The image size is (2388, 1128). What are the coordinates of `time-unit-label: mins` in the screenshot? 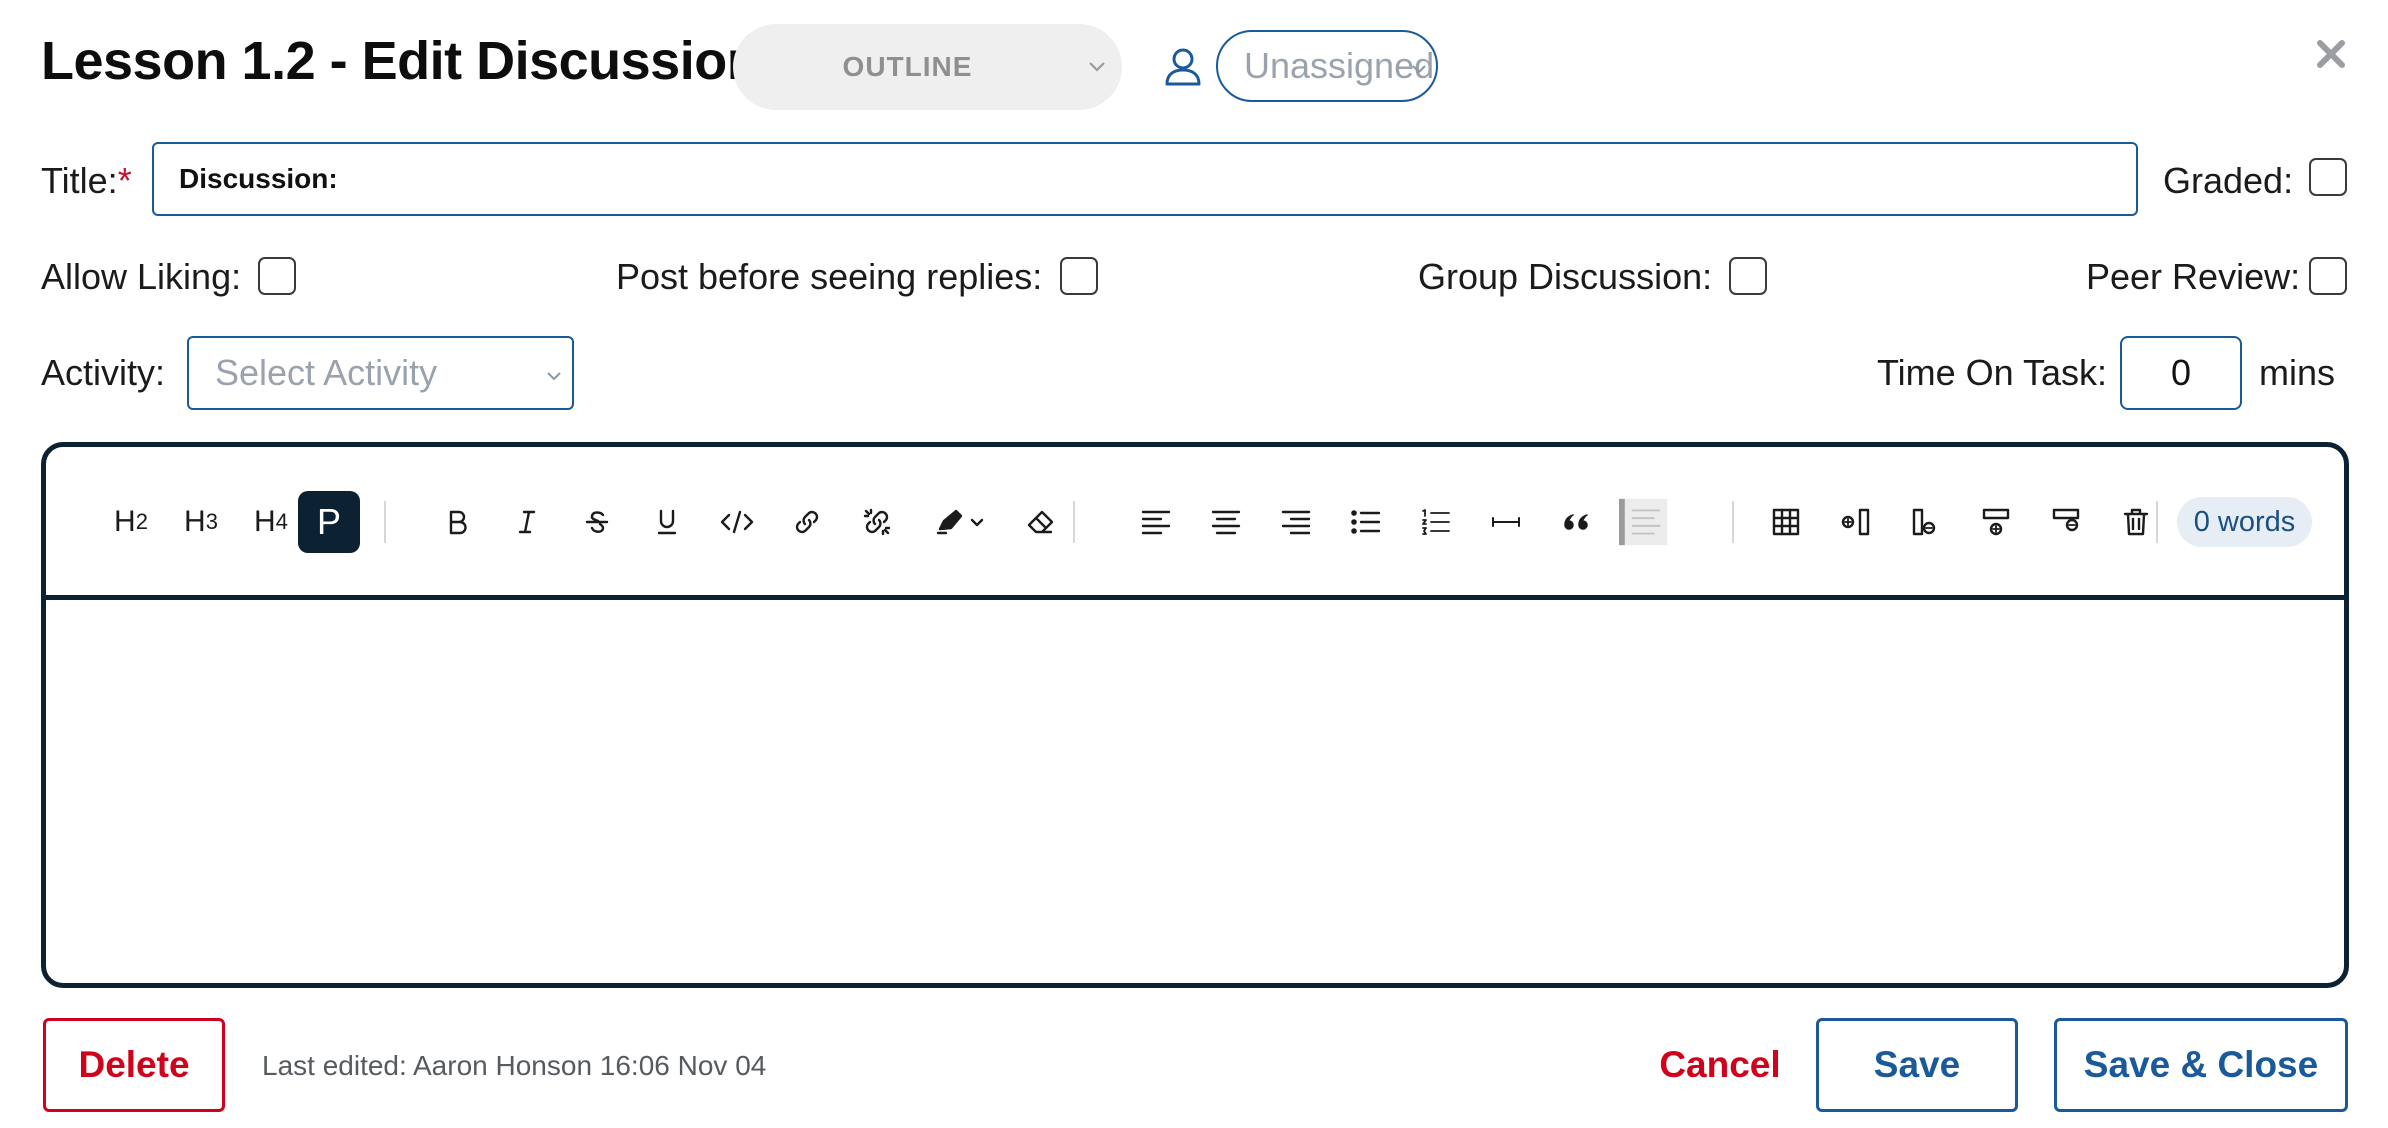 It's located at (2297, 372).